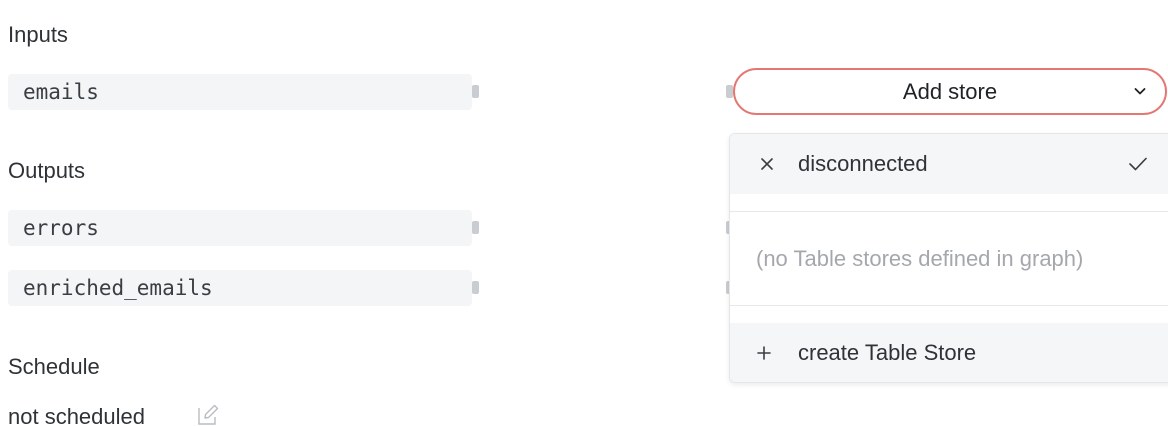 The height and width of the screenshot is (426, 1168). I want to click on empty-stores-message: (no Table stores defined in graph), so click(949, 259).